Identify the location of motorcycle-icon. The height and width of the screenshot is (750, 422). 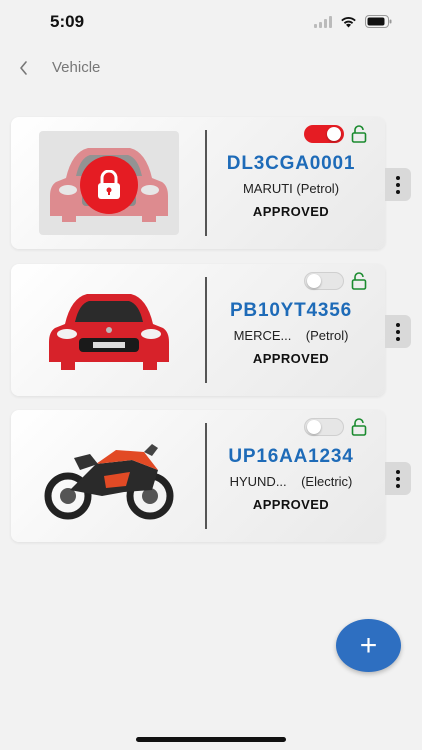
(109, 482).